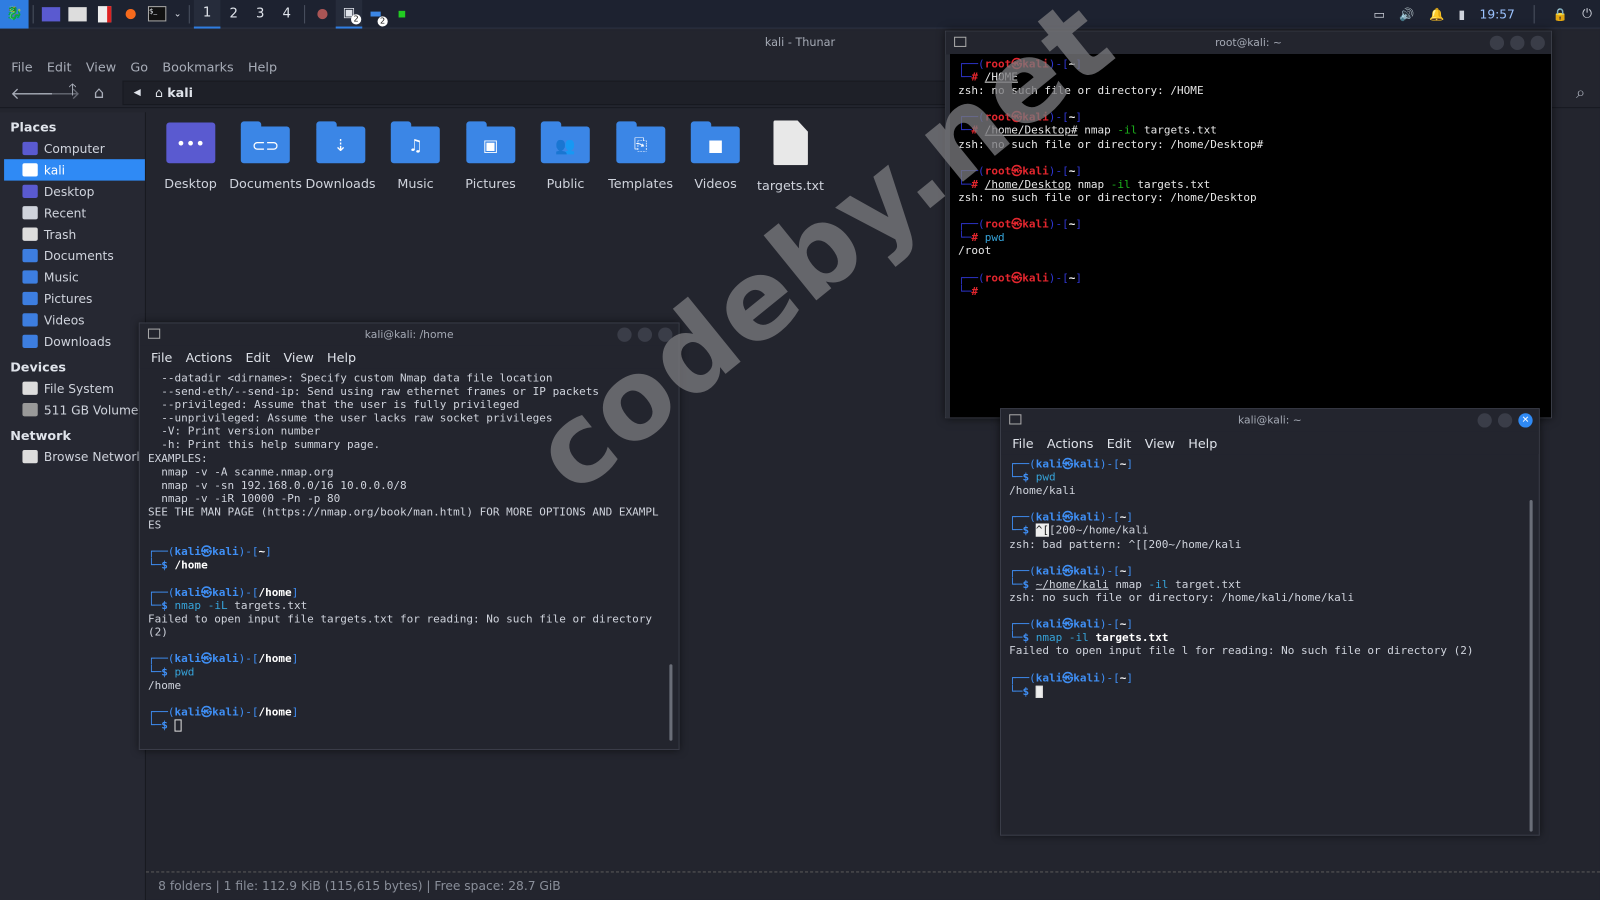 This screenshot has width=1600, height=900. Describe the element at coordinates (74, 191) in the screenshot. I see `sidebar-item-desktop: Desktop` at that location.